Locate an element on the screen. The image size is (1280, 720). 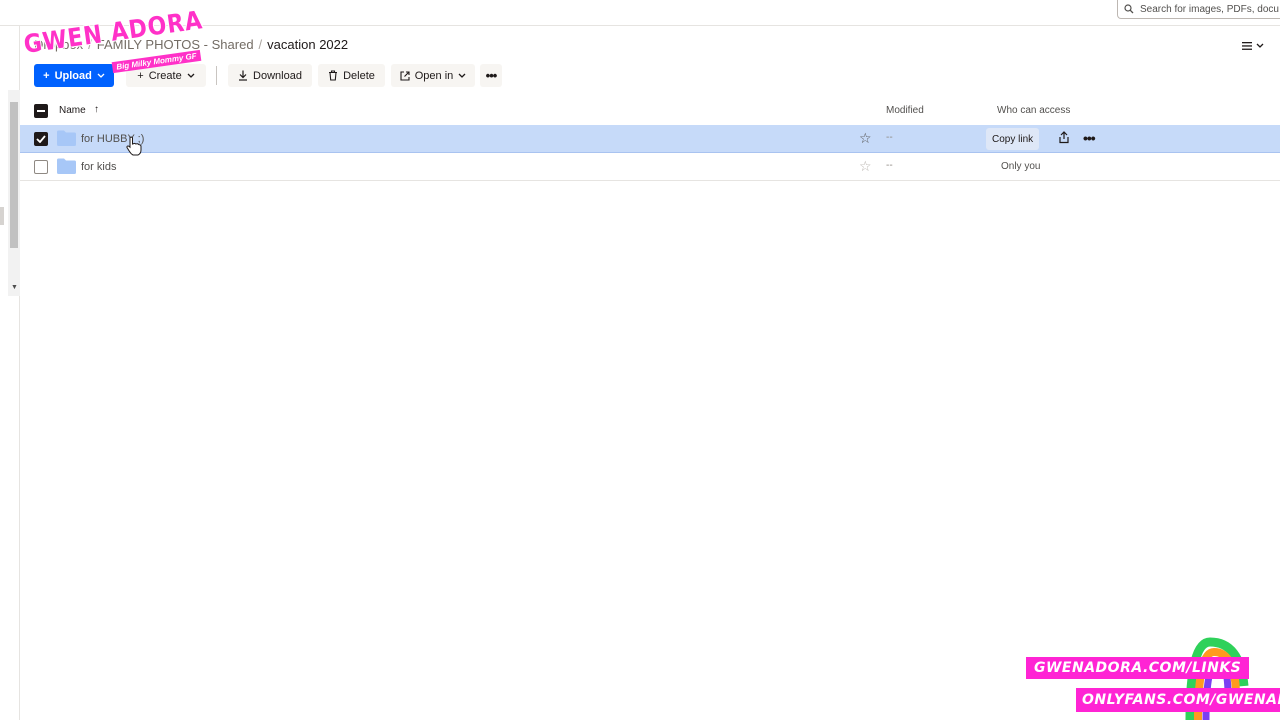
select-all-checkbox is located at coordinates (41, 111).